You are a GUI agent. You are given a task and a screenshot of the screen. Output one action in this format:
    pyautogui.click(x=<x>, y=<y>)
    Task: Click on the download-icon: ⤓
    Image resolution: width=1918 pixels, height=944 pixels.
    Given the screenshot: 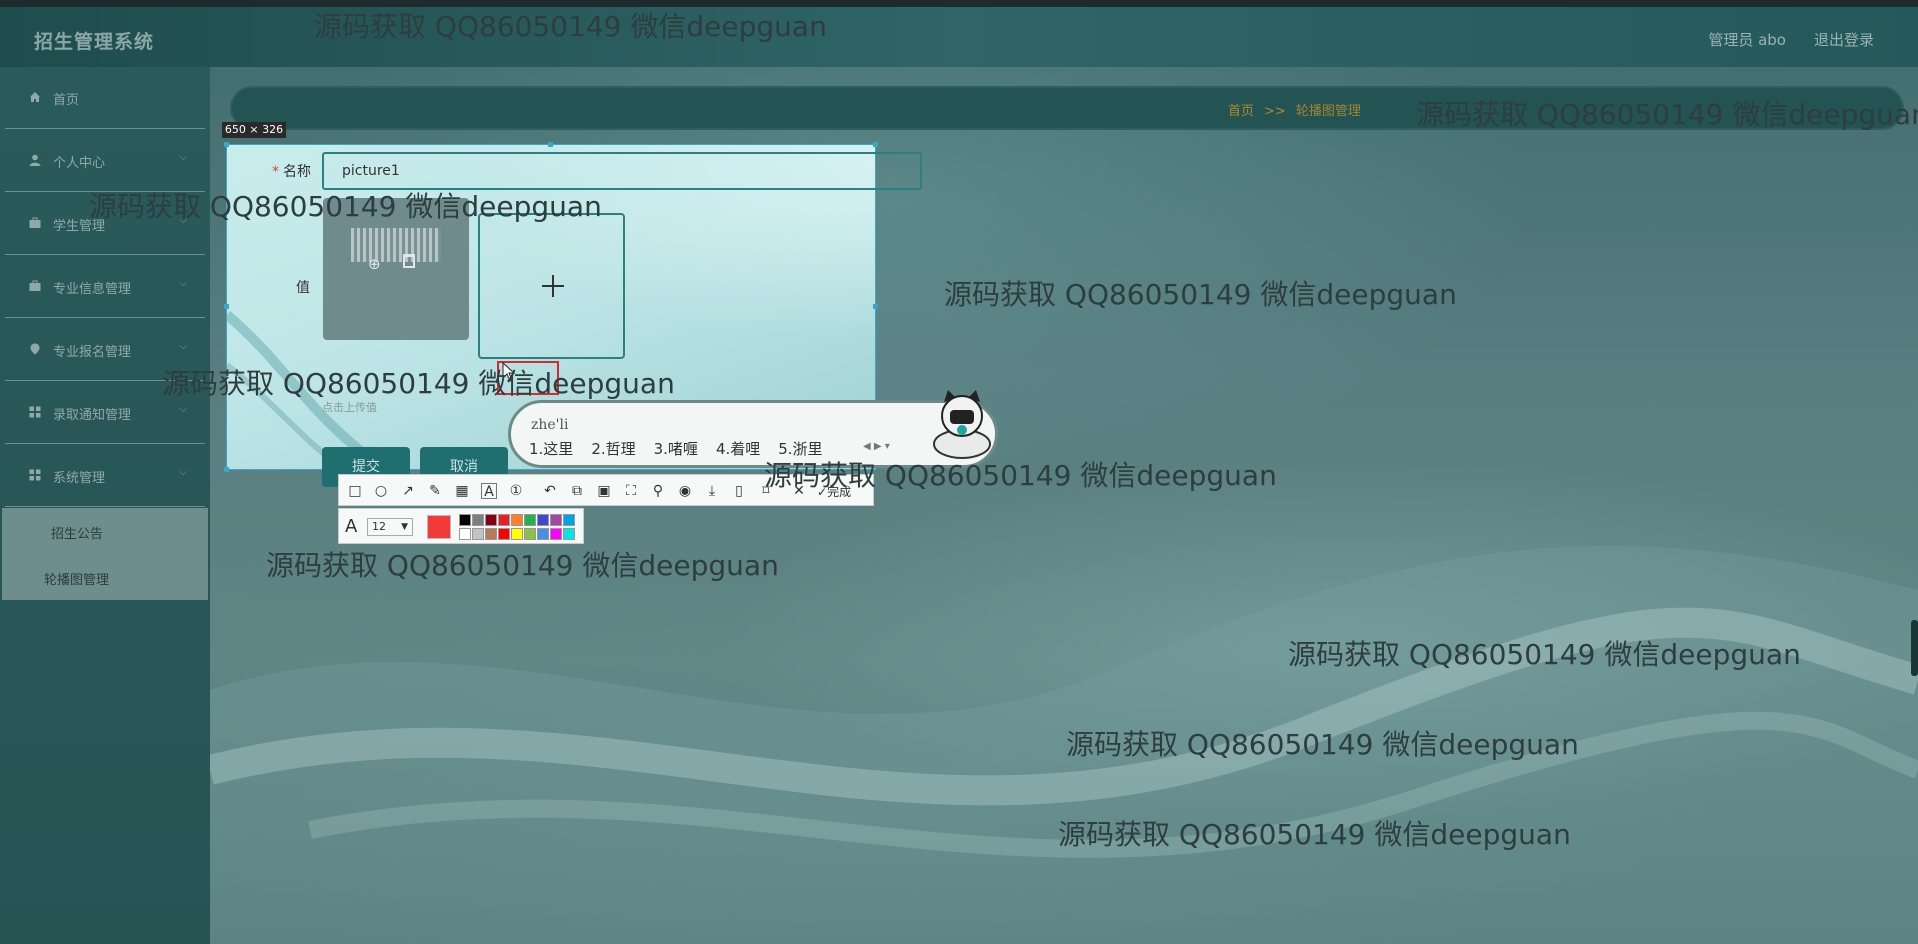 What is the action you would take?
    pyautogui.click(x=712, y=491)
    